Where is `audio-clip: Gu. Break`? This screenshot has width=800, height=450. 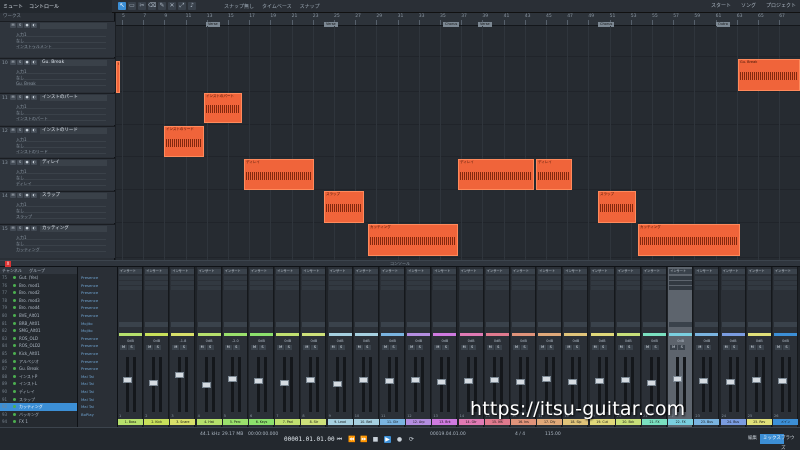 audio-clip: Gu. Break is located at coordinates (769, 75).